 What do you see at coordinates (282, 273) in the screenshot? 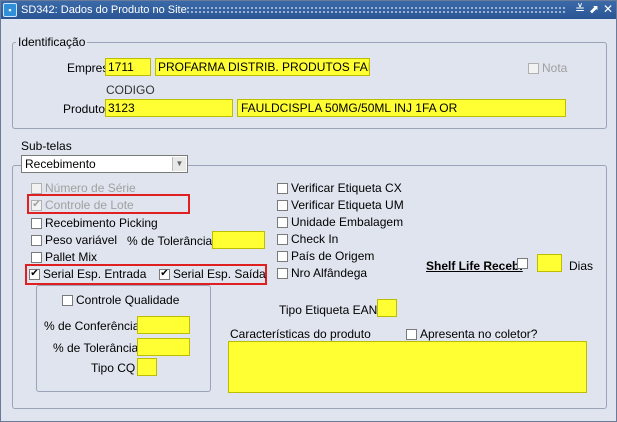
I see `nro-alfandega-box` at bounding box center [282, 273].